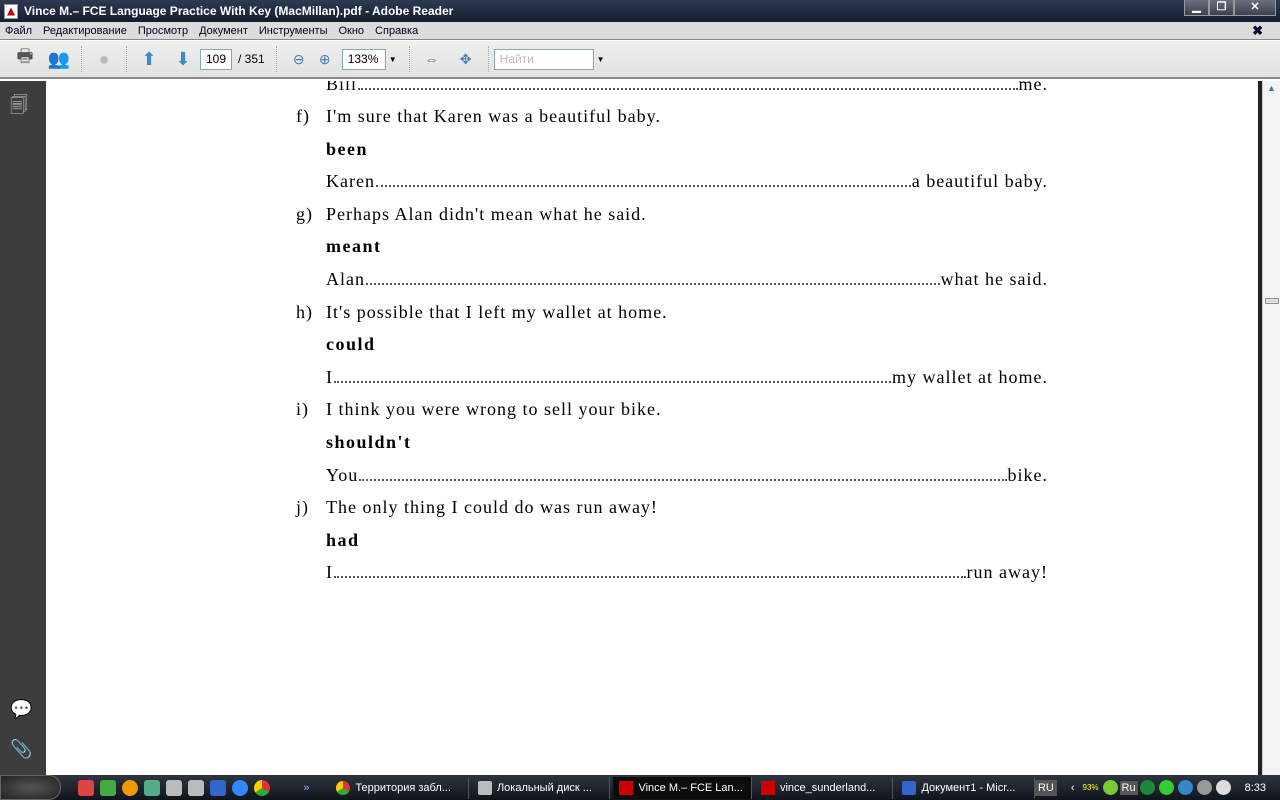  Describe the element at coordinates (21, 749) in the screenshot. I see `attachments-icon: 📎` at that location.